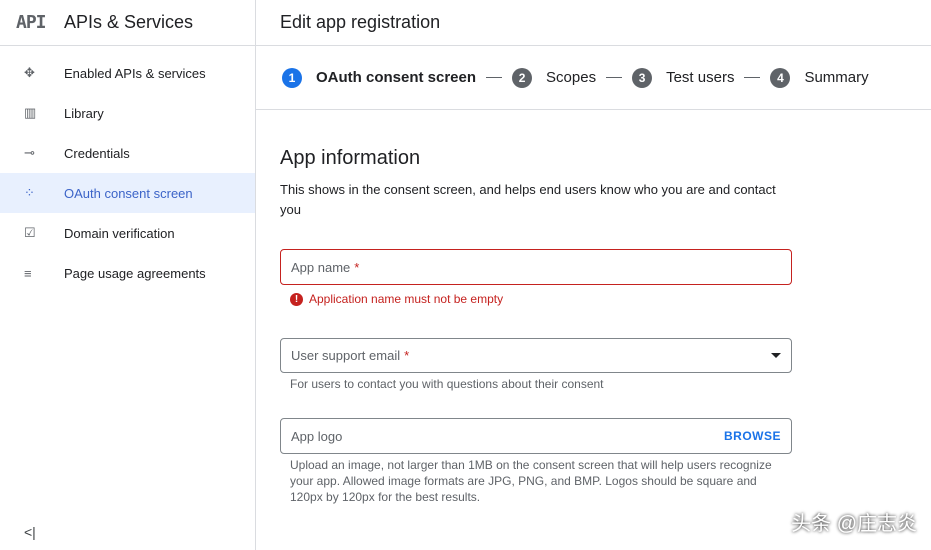 The height and width of the screenshot is (550, 931). Describe the element at coordinates (28, 273) in the screenshot. I see `settings-list-icon: ≡` at that location.